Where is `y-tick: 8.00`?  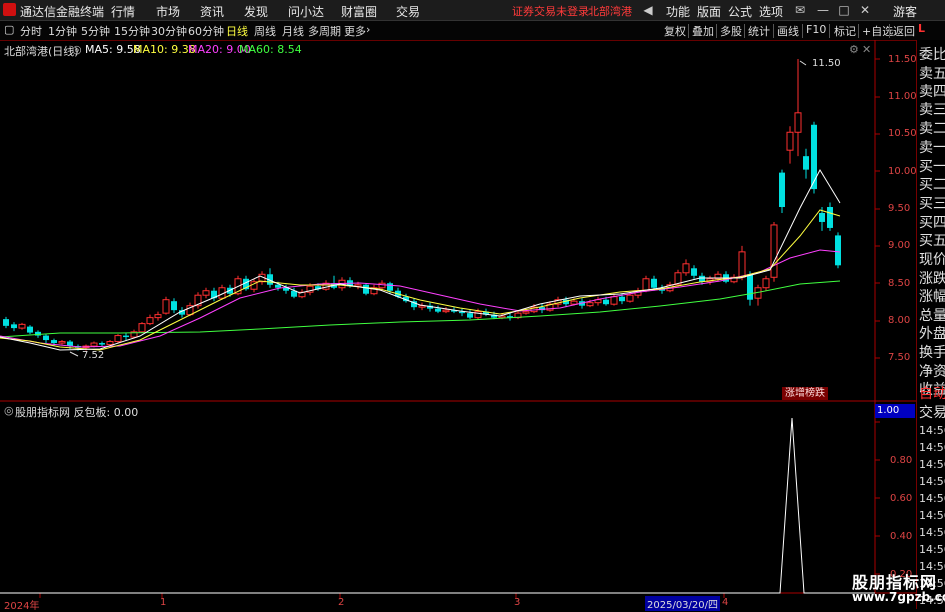
y-tick: 8.00 is located at coordinates (899, 320).